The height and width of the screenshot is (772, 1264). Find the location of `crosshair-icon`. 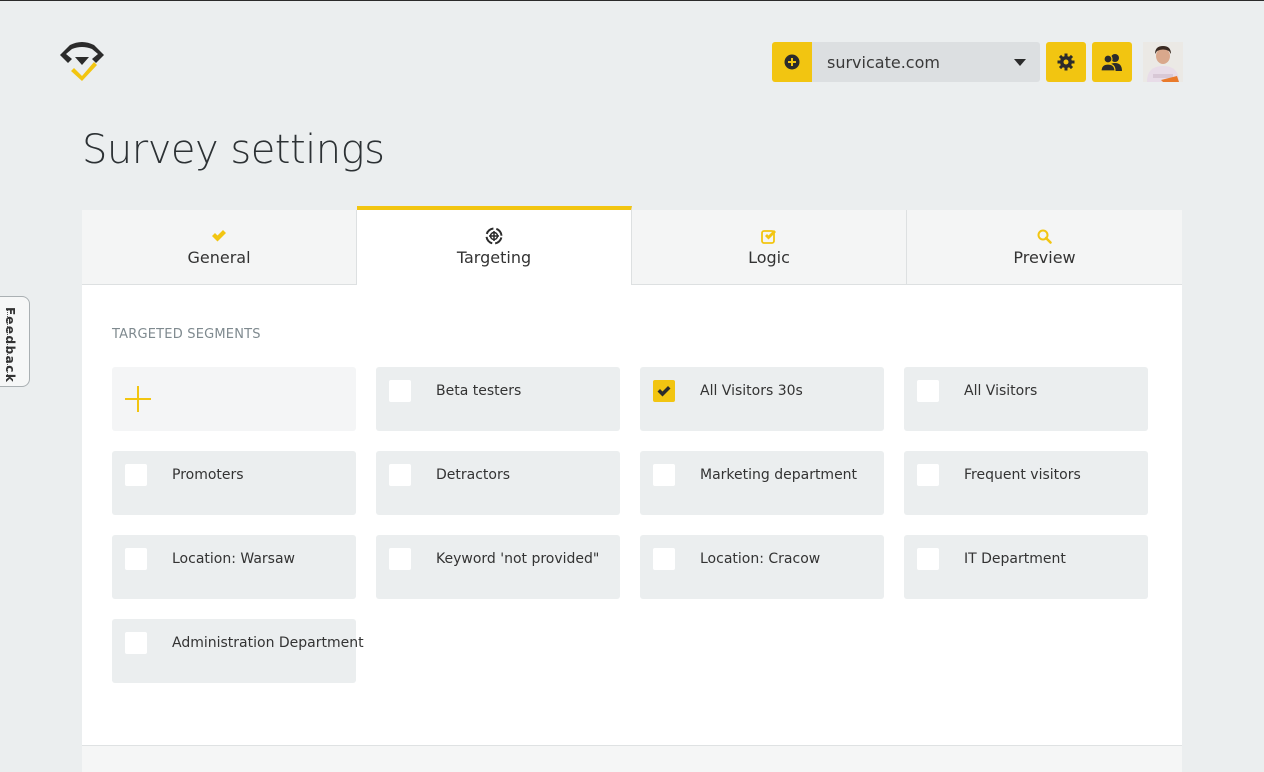

crosshair-icon is located at coordinates (494, 236).